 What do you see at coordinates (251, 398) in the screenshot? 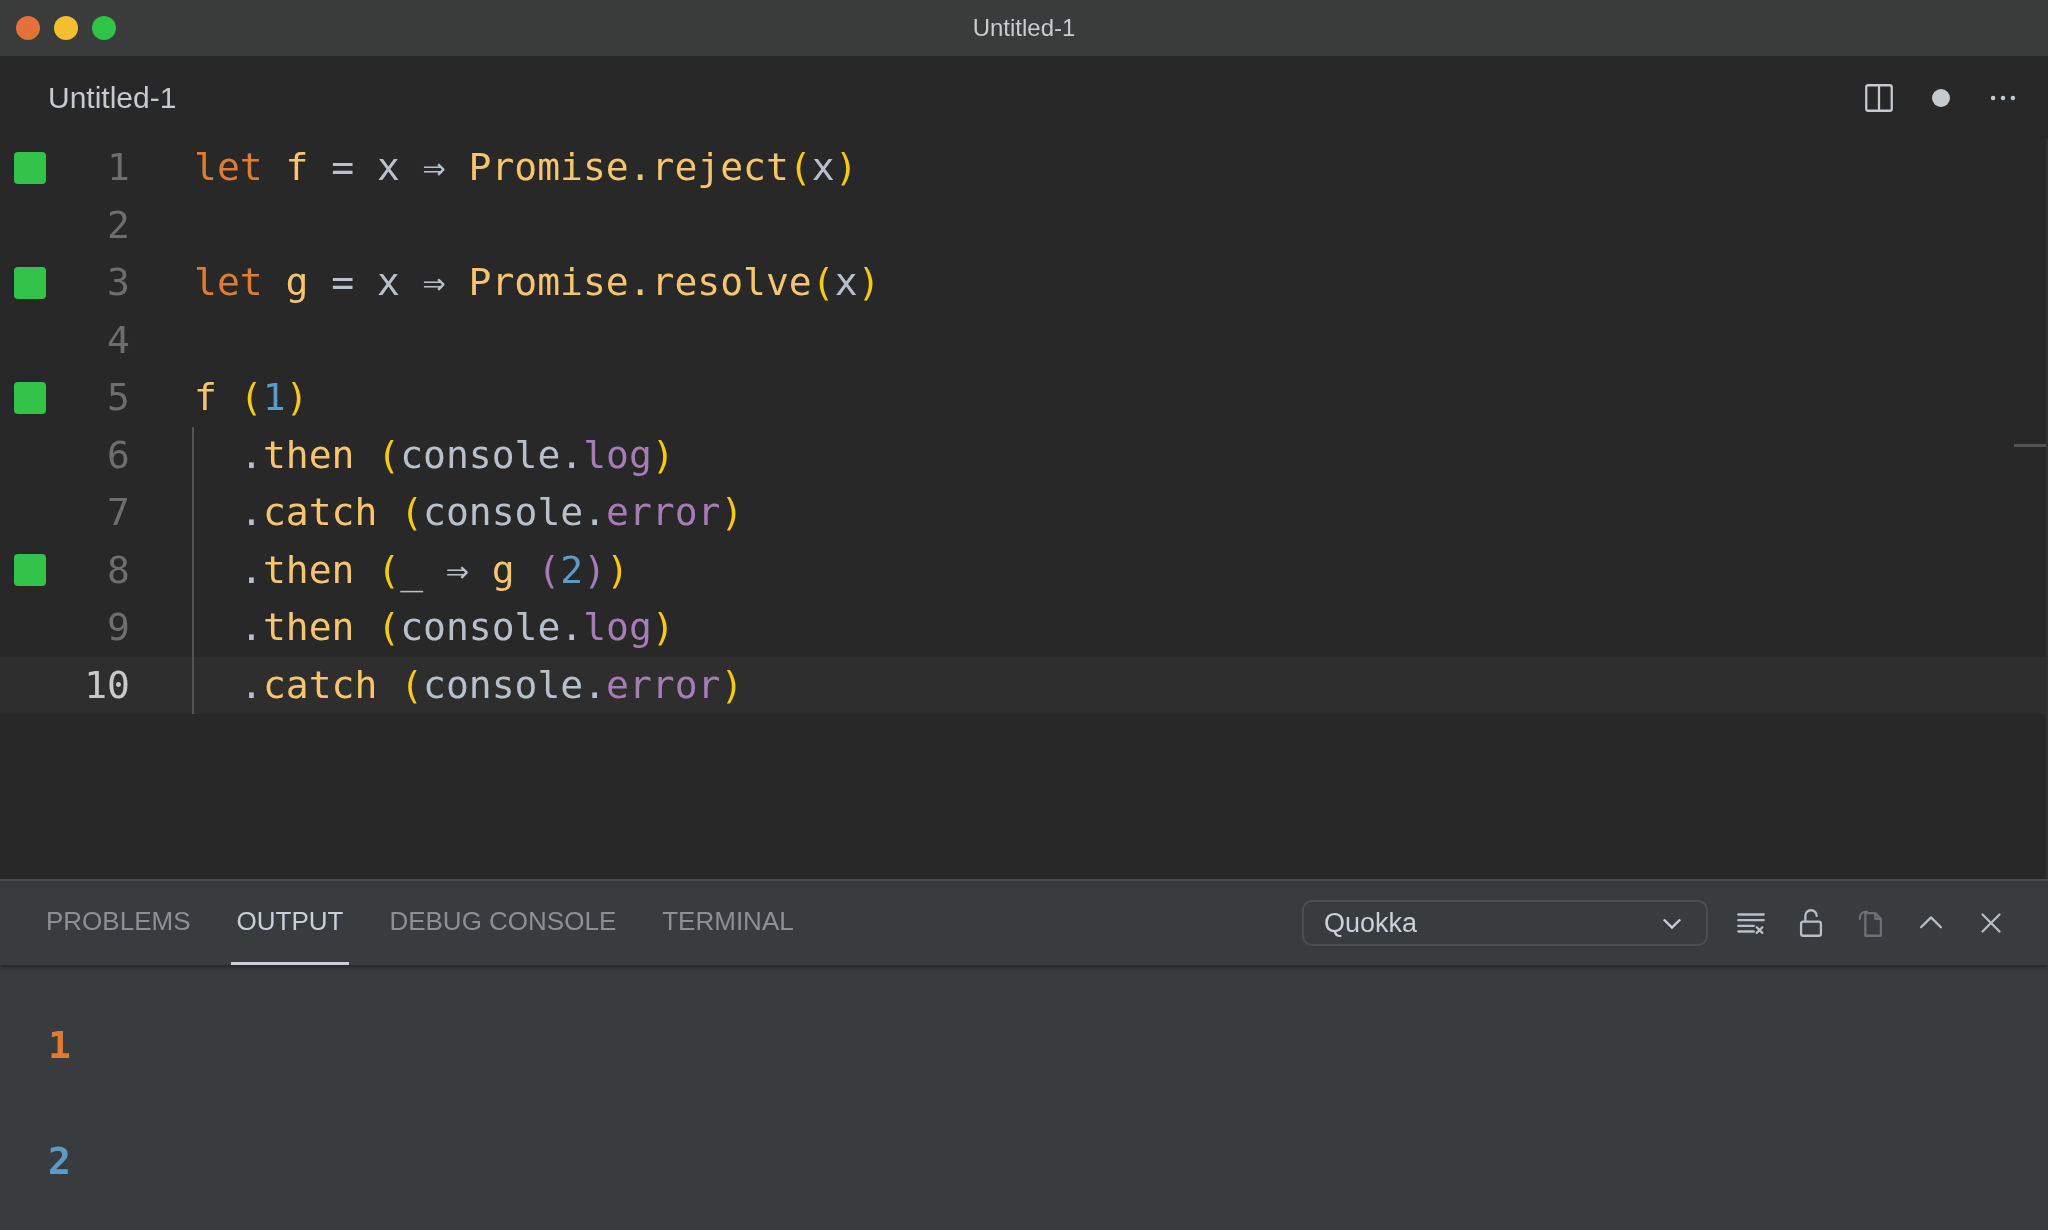
I see `code-line: f (1)` at bounding box center [251, 398].